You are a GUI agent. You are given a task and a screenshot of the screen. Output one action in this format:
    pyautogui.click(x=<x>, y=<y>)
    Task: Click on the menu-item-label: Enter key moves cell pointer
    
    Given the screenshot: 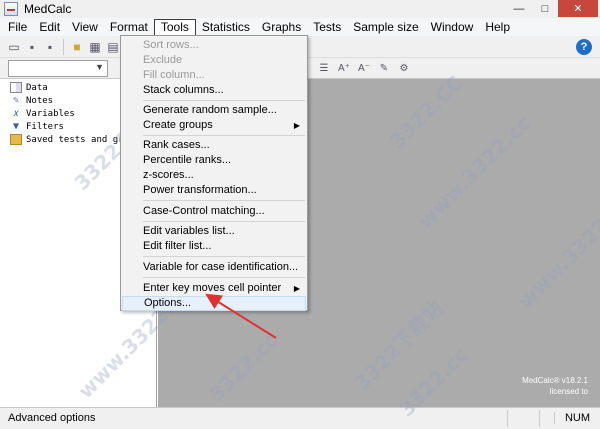 What is the action you would take?
    pyautogui.click(x=212, y=288)
    